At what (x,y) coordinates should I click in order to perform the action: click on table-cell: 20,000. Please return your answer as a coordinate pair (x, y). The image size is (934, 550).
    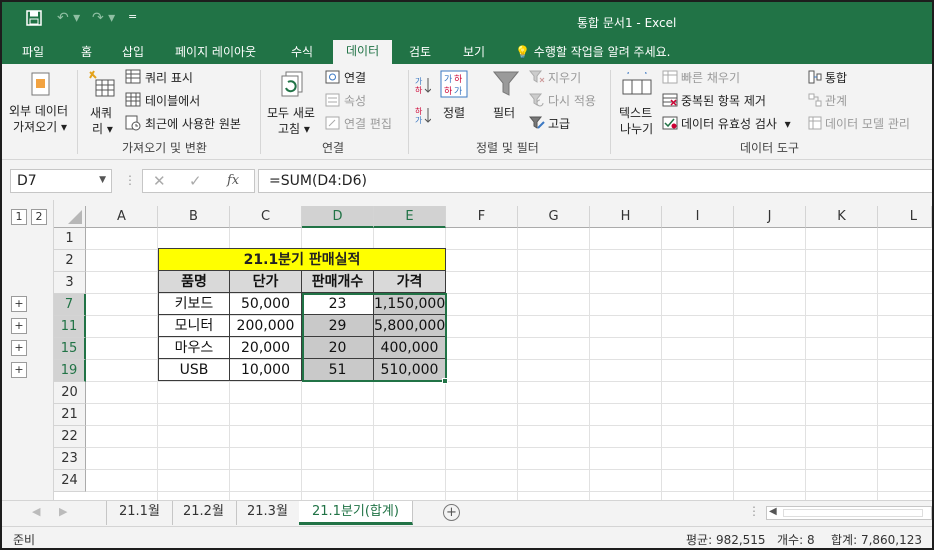
    Looking at the image, I should click on (266, 348).